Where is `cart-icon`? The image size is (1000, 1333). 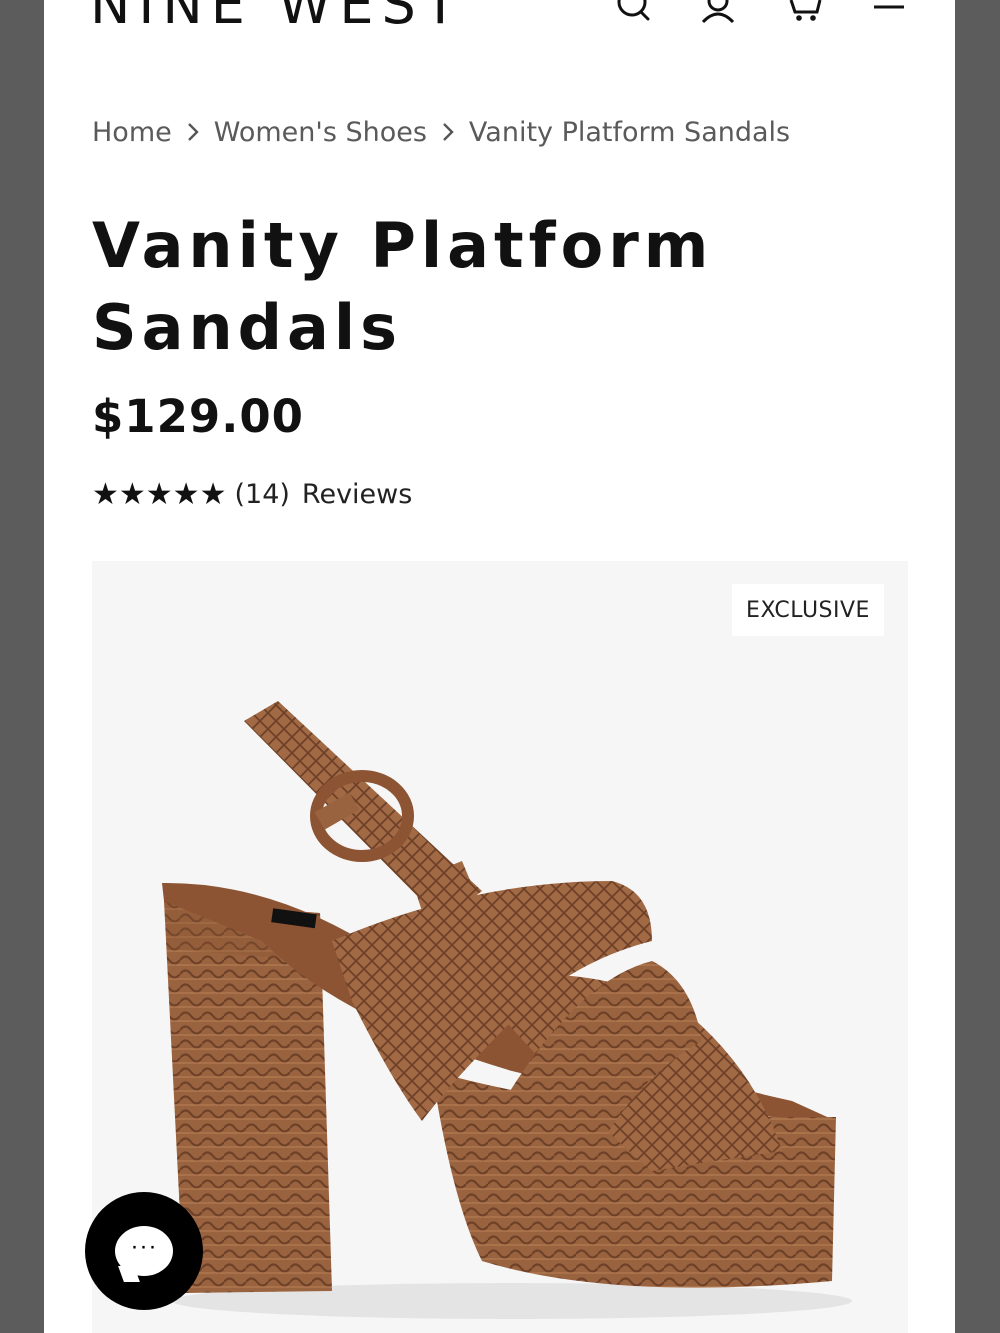 cart-icon is located at coordinates (805, 12).